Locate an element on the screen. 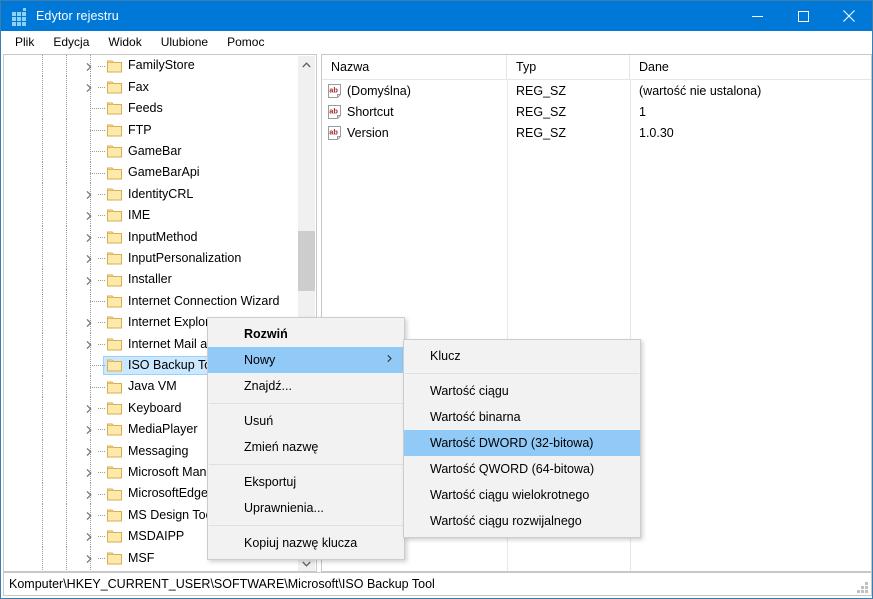 The image size is (873, 599). tree-item-label: FamilyStore is located at coordinates (161, 65).